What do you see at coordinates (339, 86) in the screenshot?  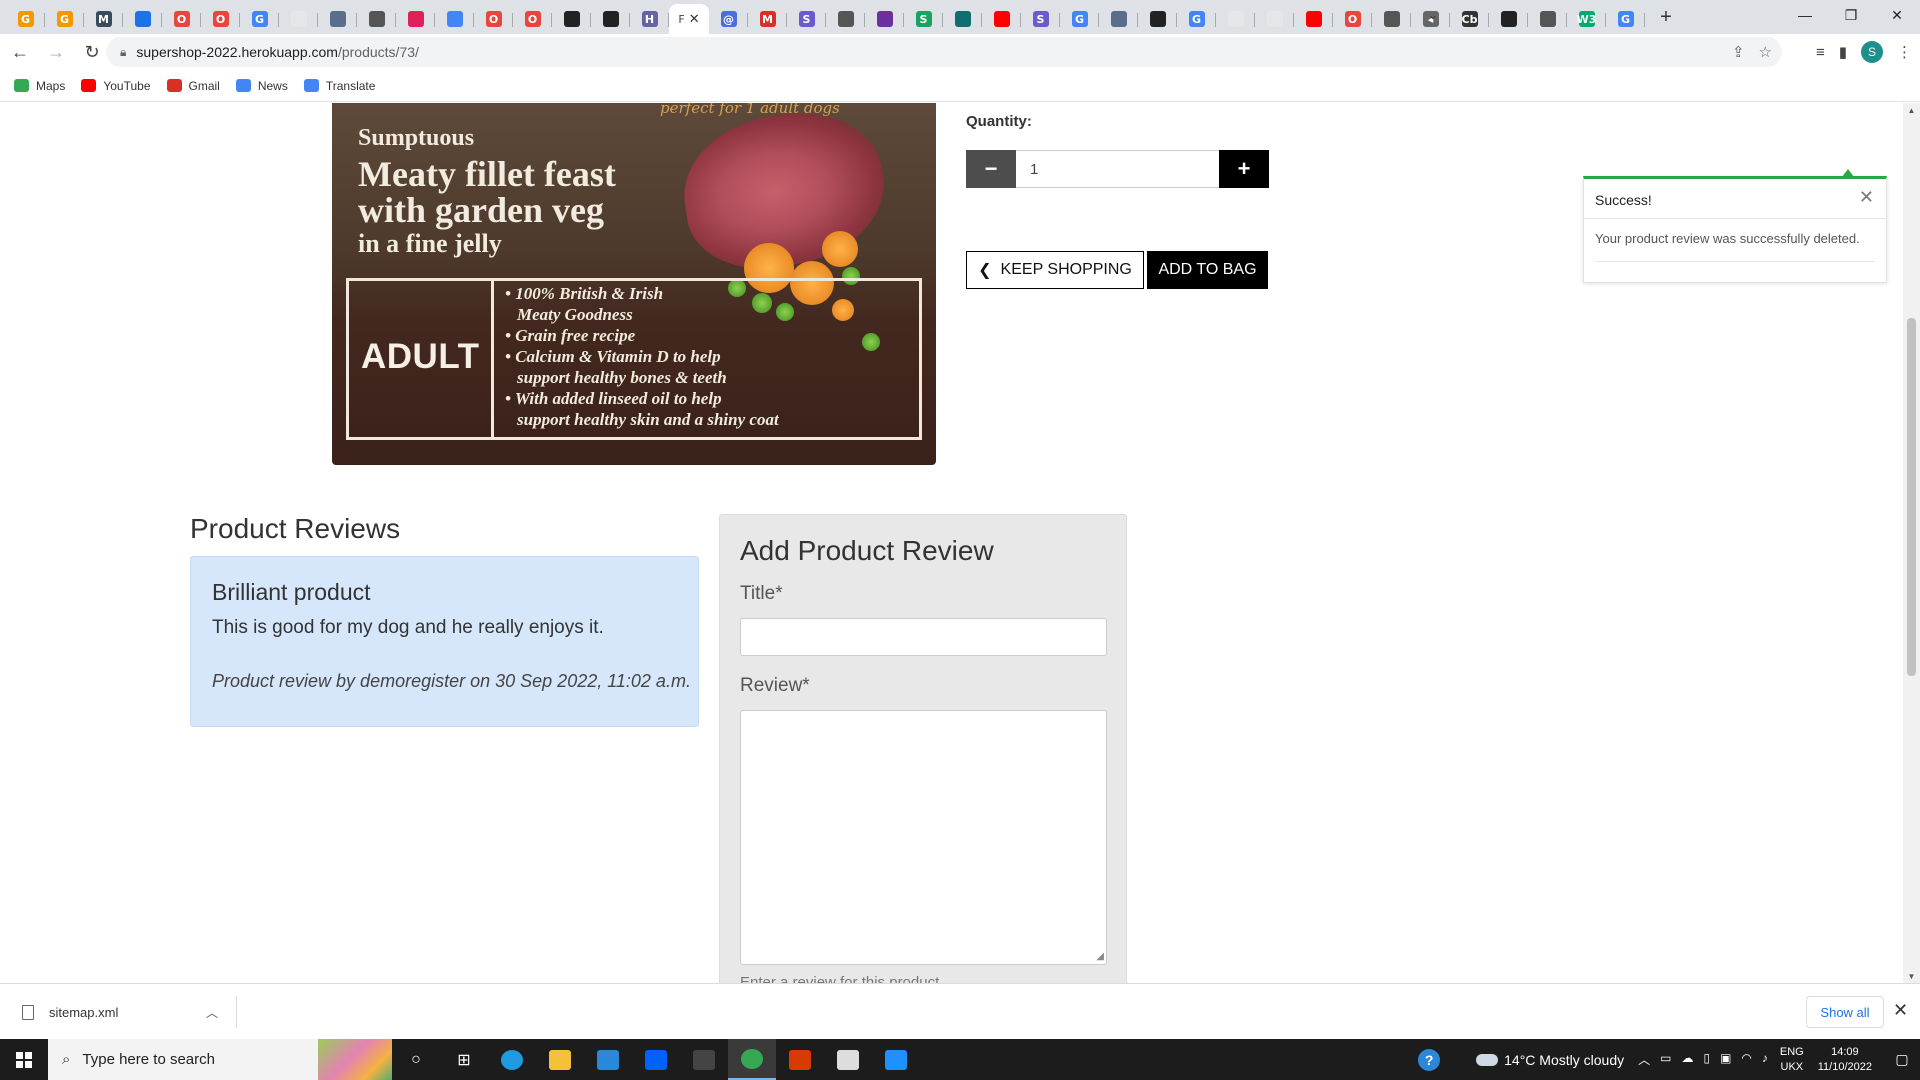 I see `bookmark-translate: Translate` at bounding box center [339, 86].